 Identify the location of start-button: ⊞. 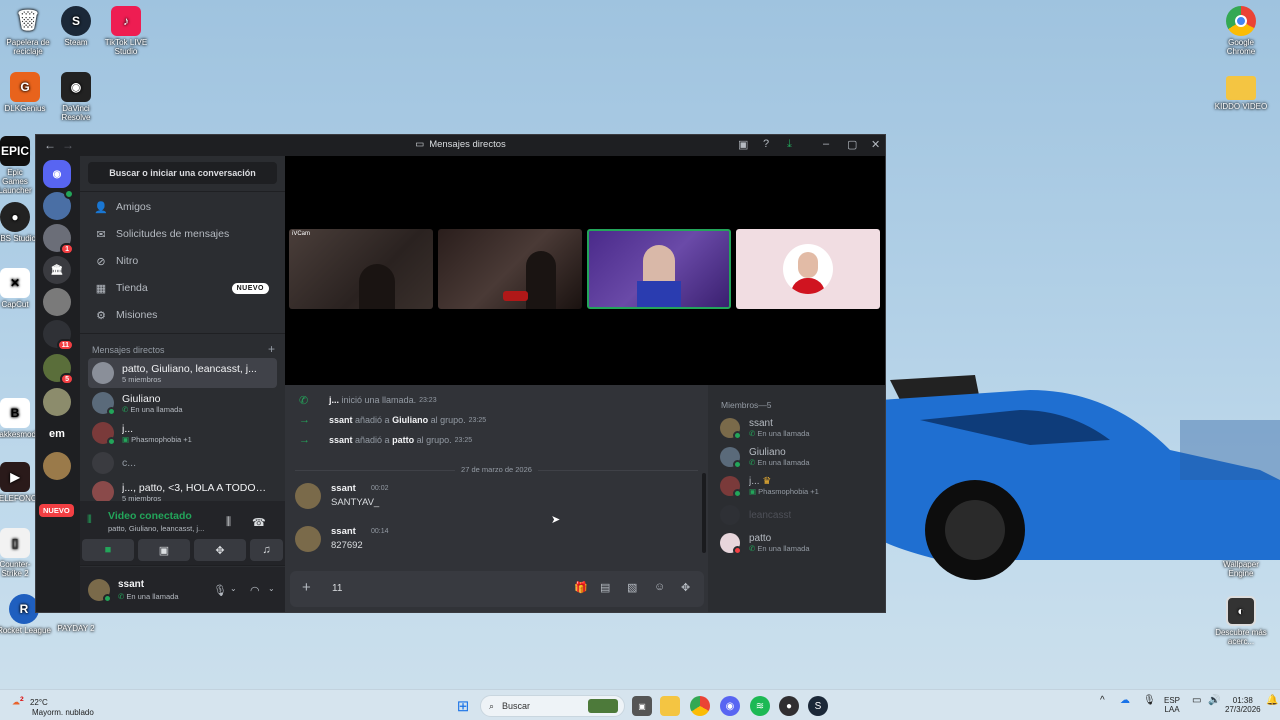
(463, 706).